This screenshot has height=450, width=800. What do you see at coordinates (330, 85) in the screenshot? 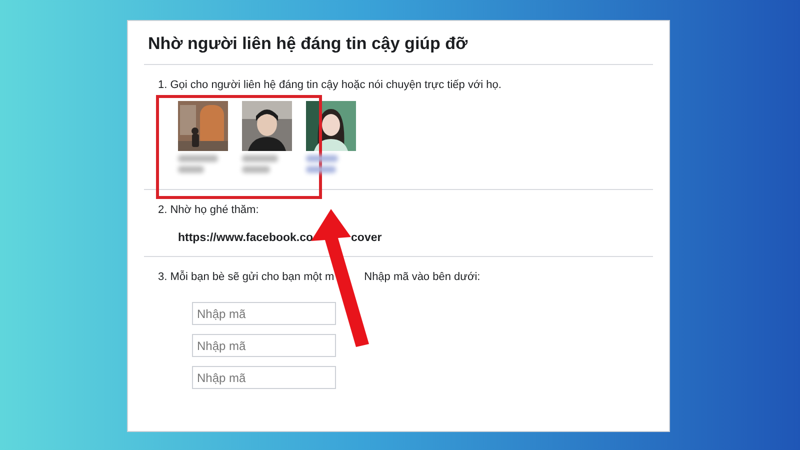
I see `step-text: 1. Gọi cho người liên hệ đáng tin cậy hoặc nói chuyện trực tiếp với họ.` at bounding box center [330, 85].